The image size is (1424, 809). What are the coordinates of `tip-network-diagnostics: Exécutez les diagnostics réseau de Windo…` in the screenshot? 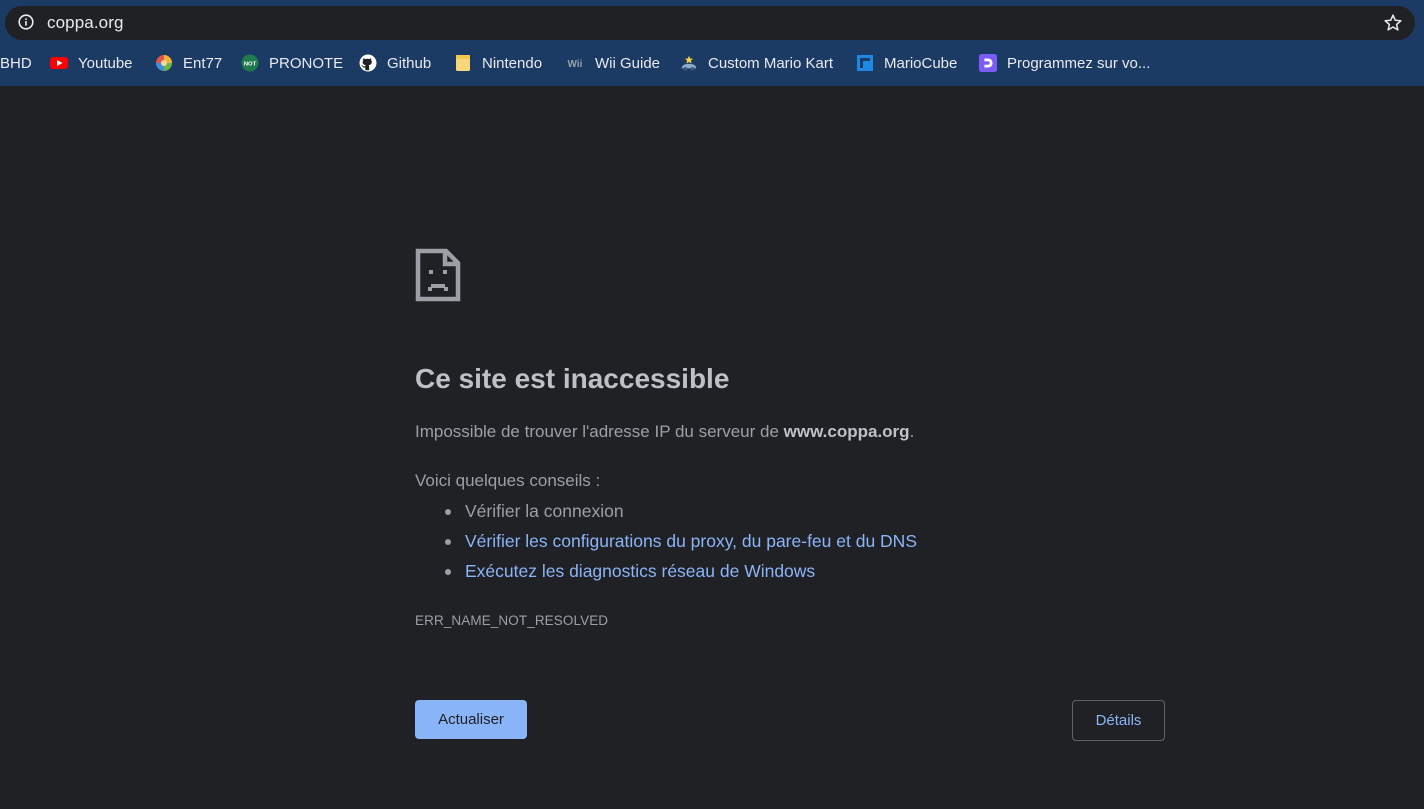 It's located at (805, 576).